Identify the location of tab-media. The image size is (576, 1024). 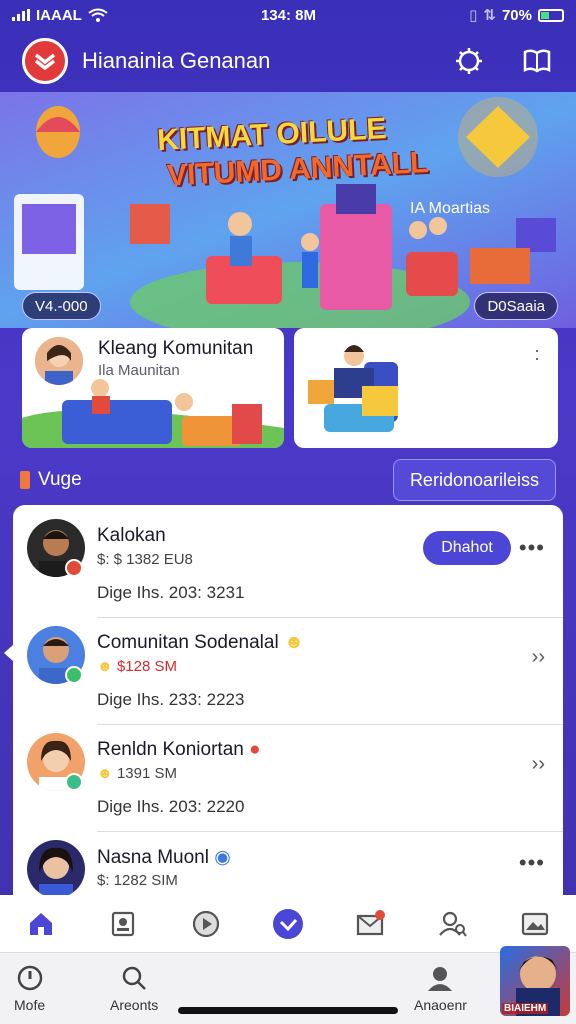
(535, 924).